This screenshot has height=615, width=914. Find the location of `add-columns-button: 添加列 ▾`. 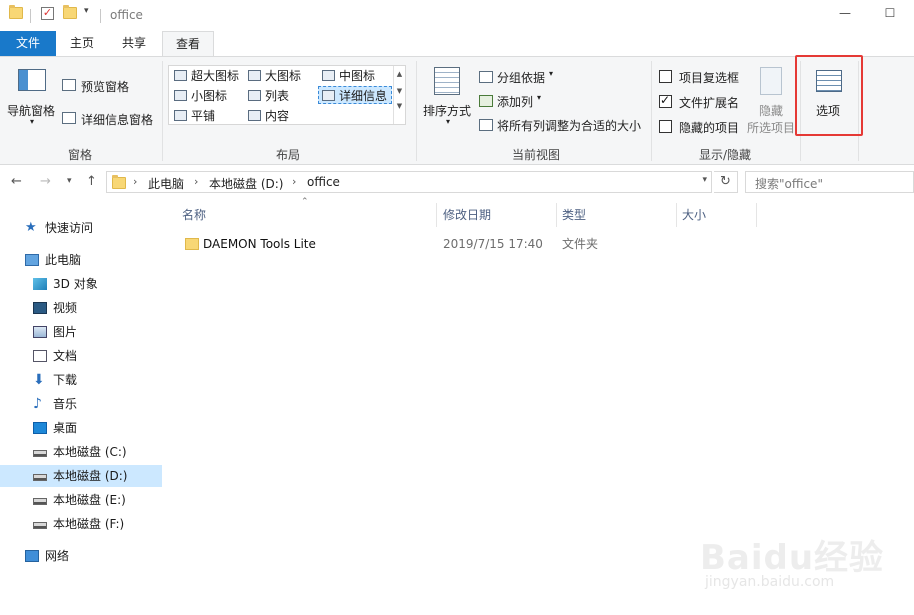

add-columns-button: 添加列 ▾ is located at coordinates (517, 101).